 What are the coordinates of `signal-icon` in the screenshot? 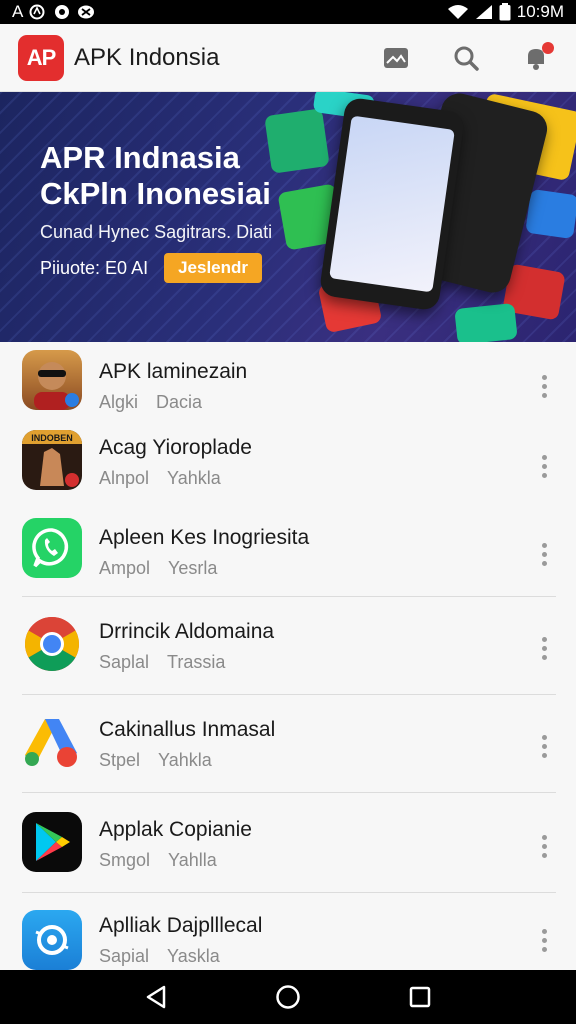 It's located at (484, 12).